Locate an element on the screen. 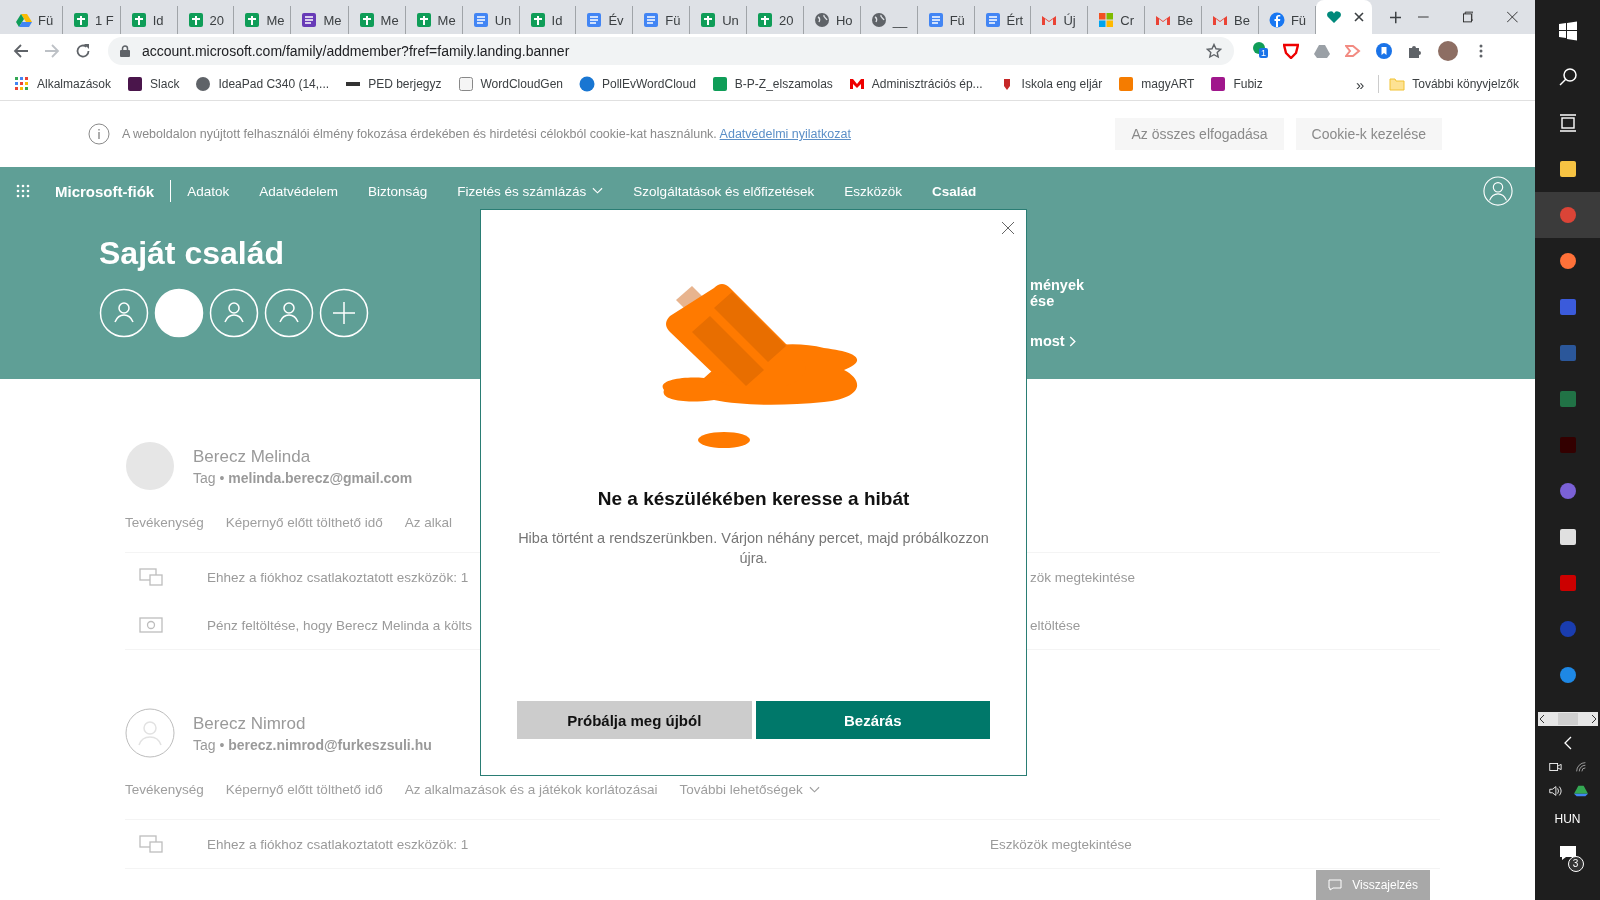  bookmark-item: magyART is located at coordinates (1156, 84).